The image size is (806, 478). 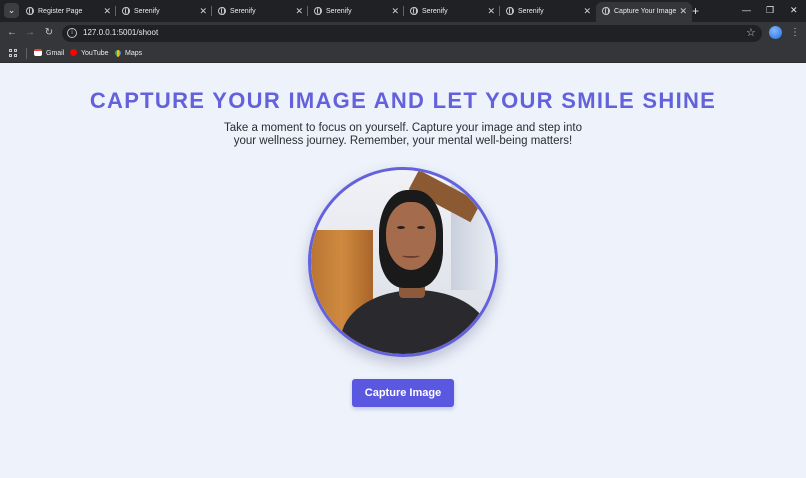 I want to click on tab-label: Capture Your Image, so click(x=645, y=11).